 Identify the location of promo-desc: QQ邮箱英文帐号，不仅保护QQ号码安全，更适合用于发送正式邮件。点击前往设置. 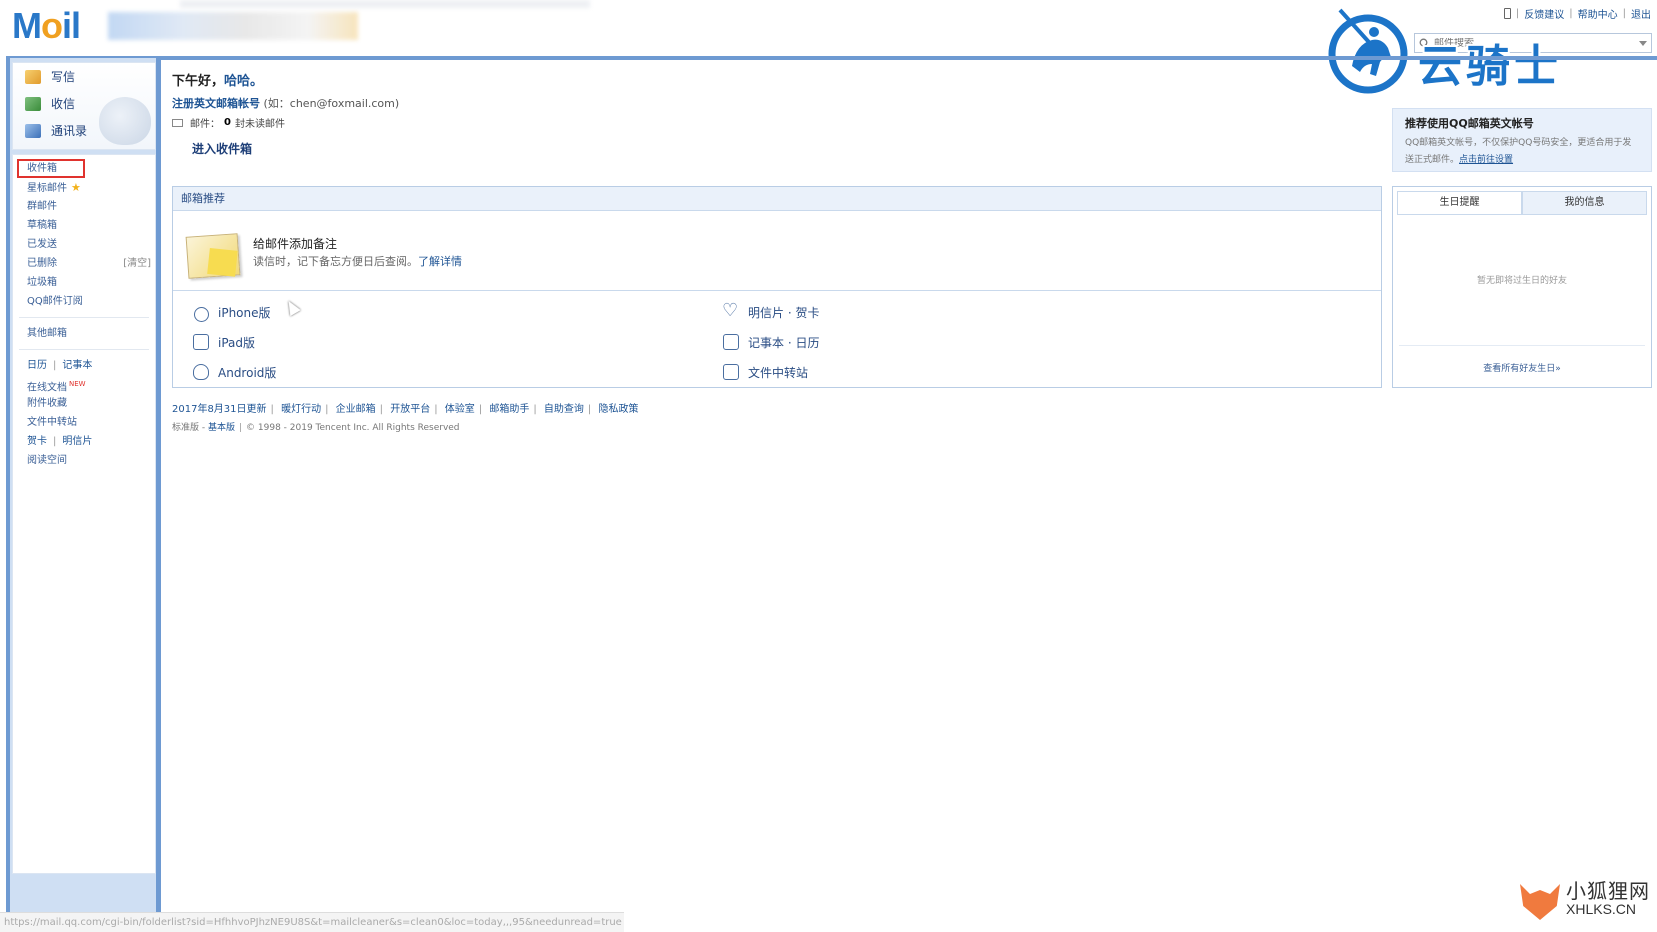
(1522, 152).